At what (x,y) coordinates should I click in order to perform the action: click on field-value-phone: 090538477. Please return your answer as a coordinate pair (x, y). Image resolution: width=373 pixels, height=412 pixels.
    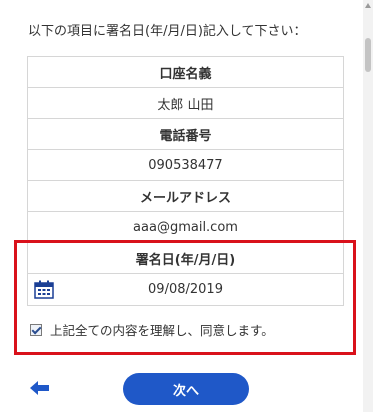
    Looking at the image, I should click on (185, 165).